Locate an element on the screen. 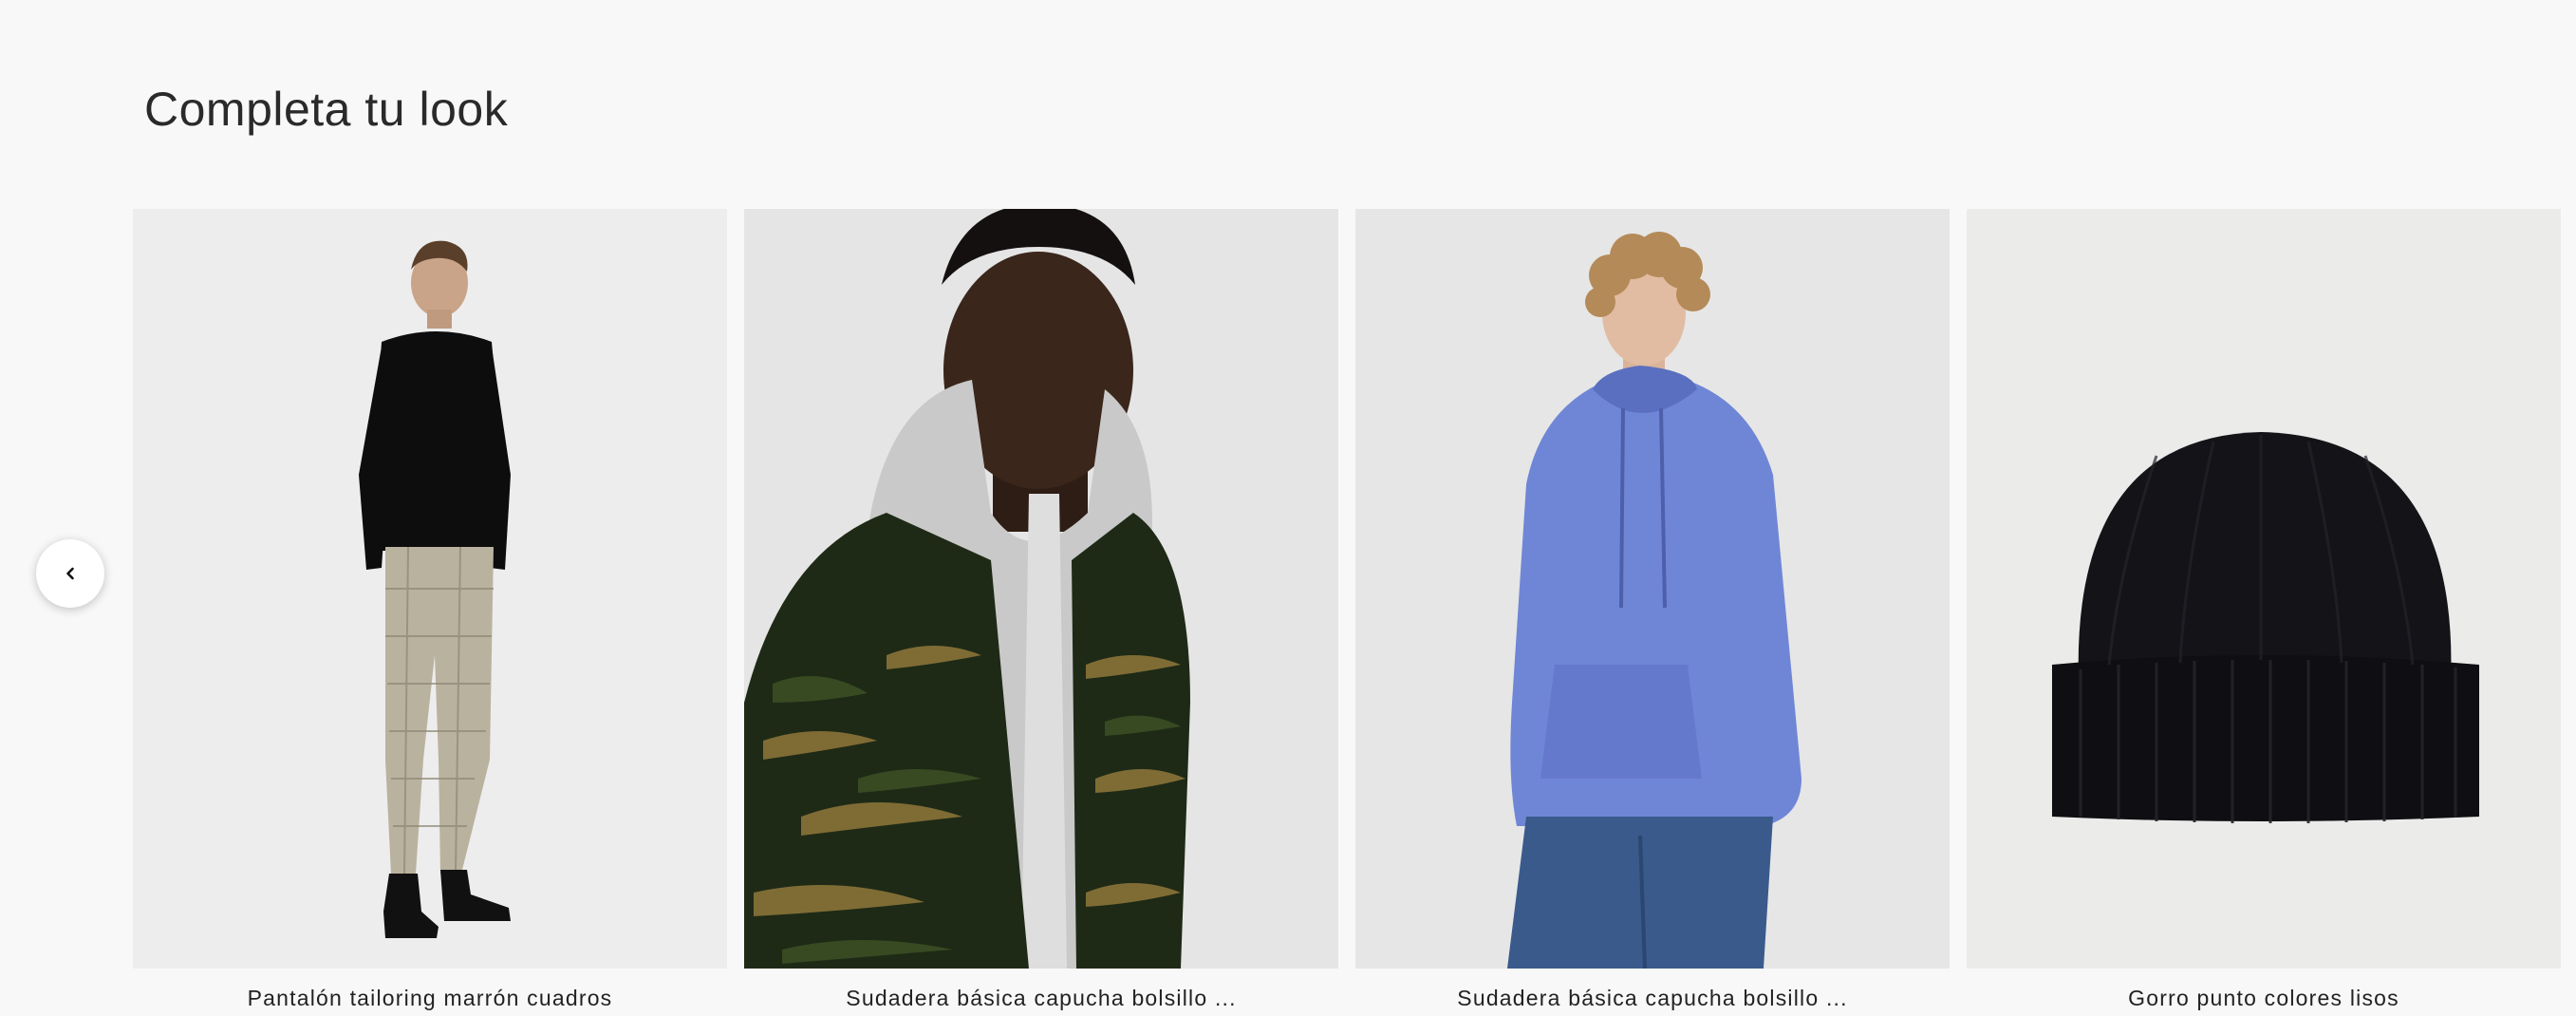  product-name: Pantalón tailoring marrón cuadros is located at coordinates (430, 998).